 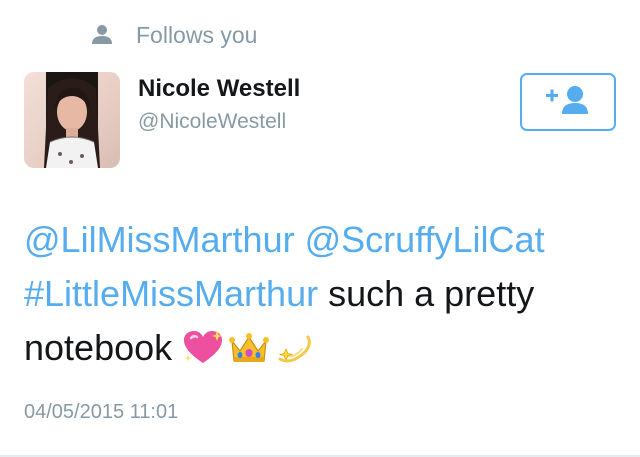 What do you see at coordinates (212, 122) in the screenshot?
I see `username: @NicoleWestell` at bounding box center [212, 122].